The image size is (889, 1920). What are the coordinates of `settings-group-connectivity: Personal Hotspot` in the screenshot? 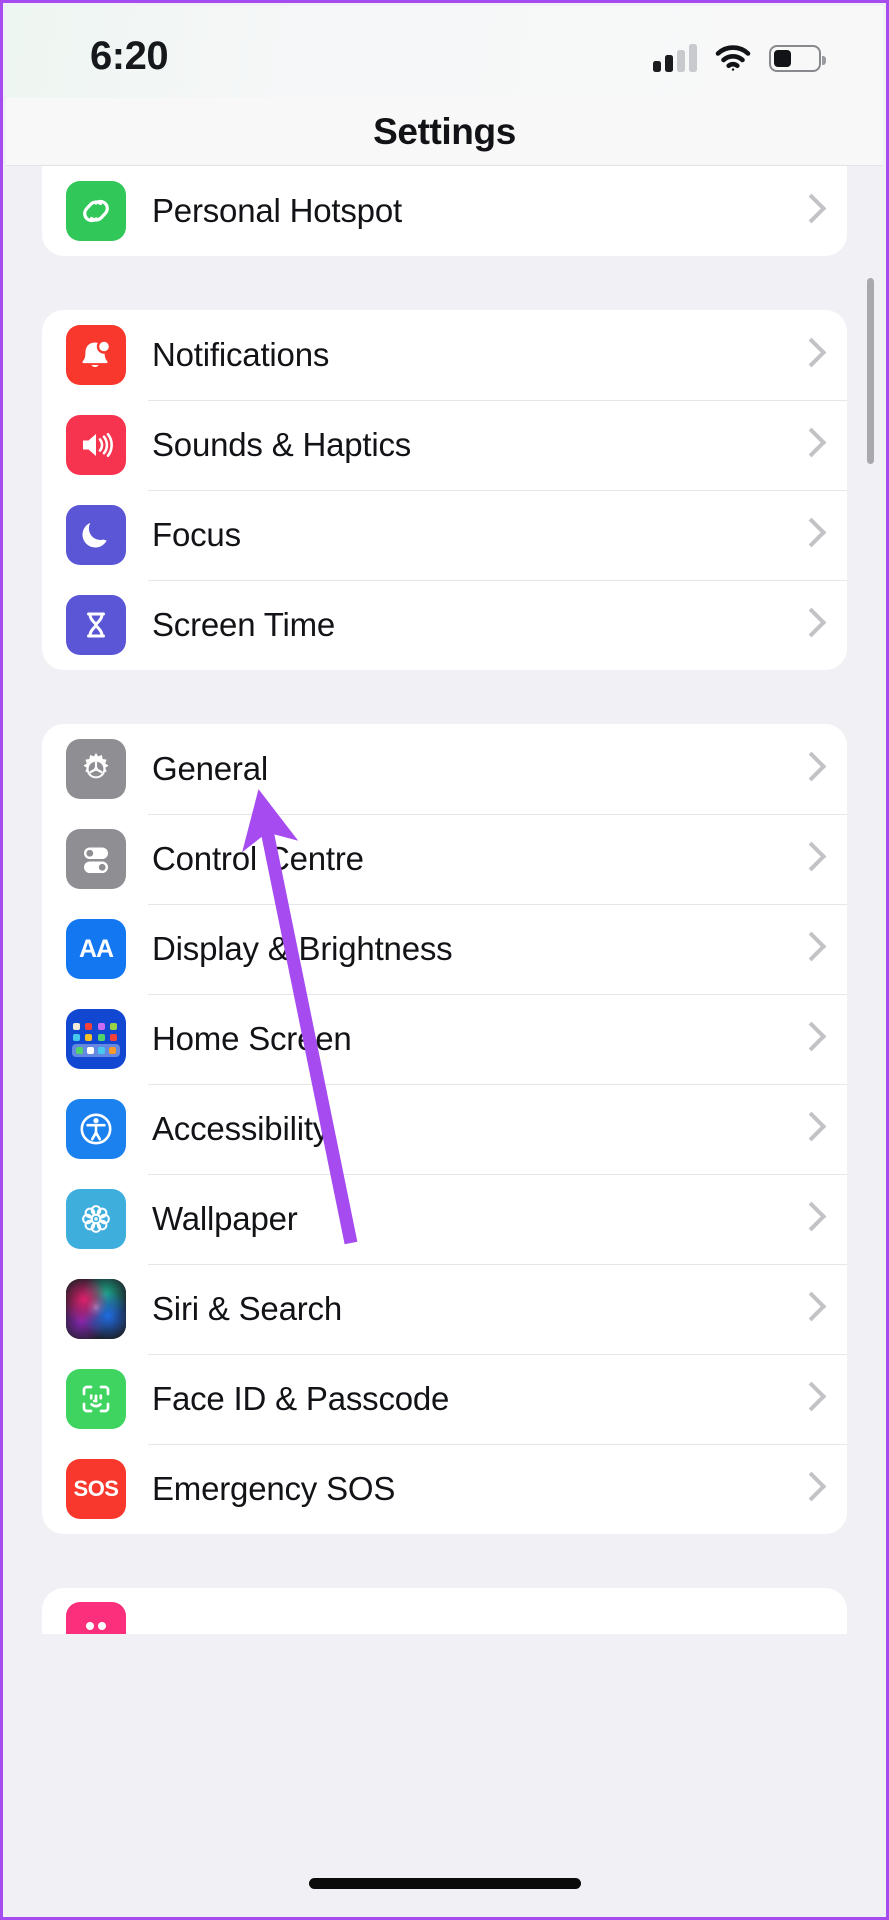 It's located at (444, 211).